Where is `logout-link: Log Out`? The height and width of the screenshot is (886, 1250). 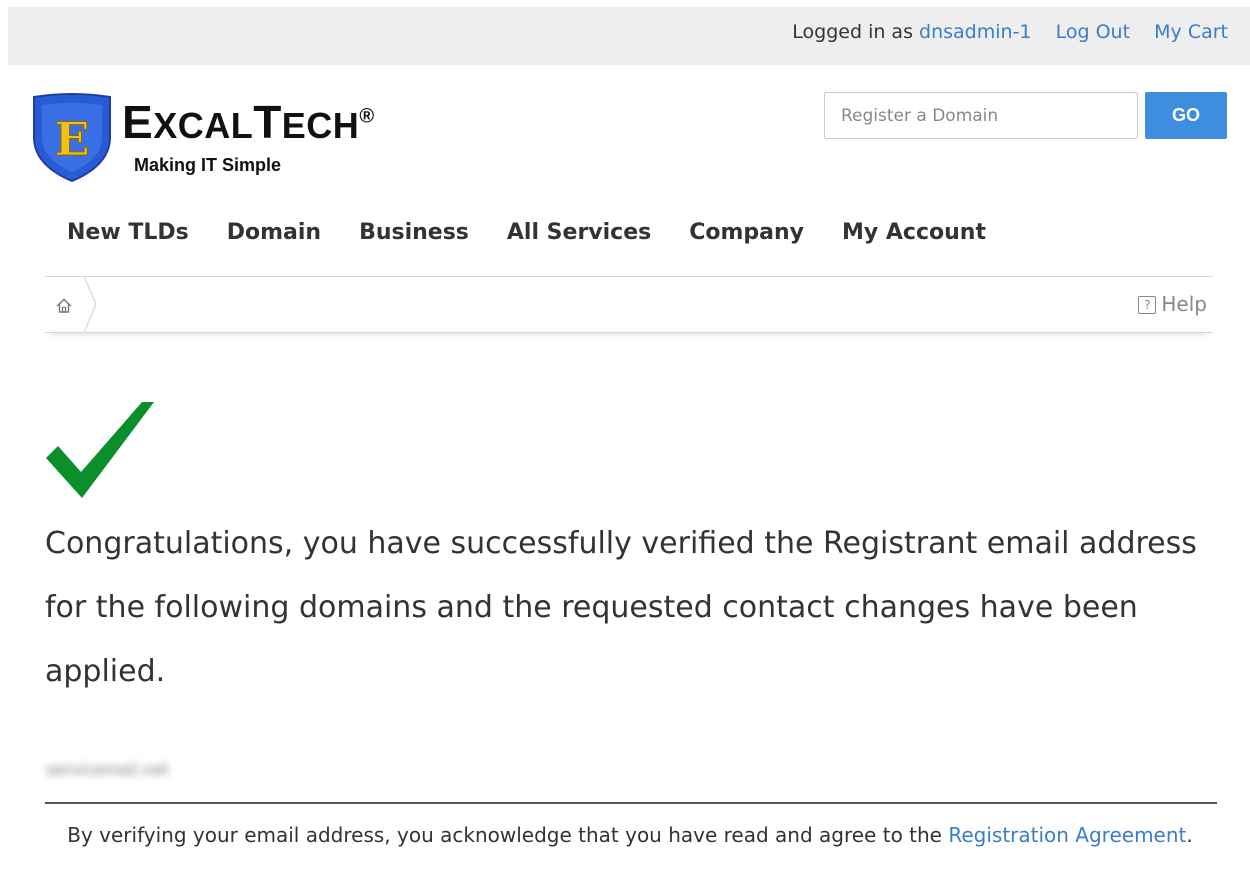
logout-link: Log Out is located at coordinates (1093, 32).